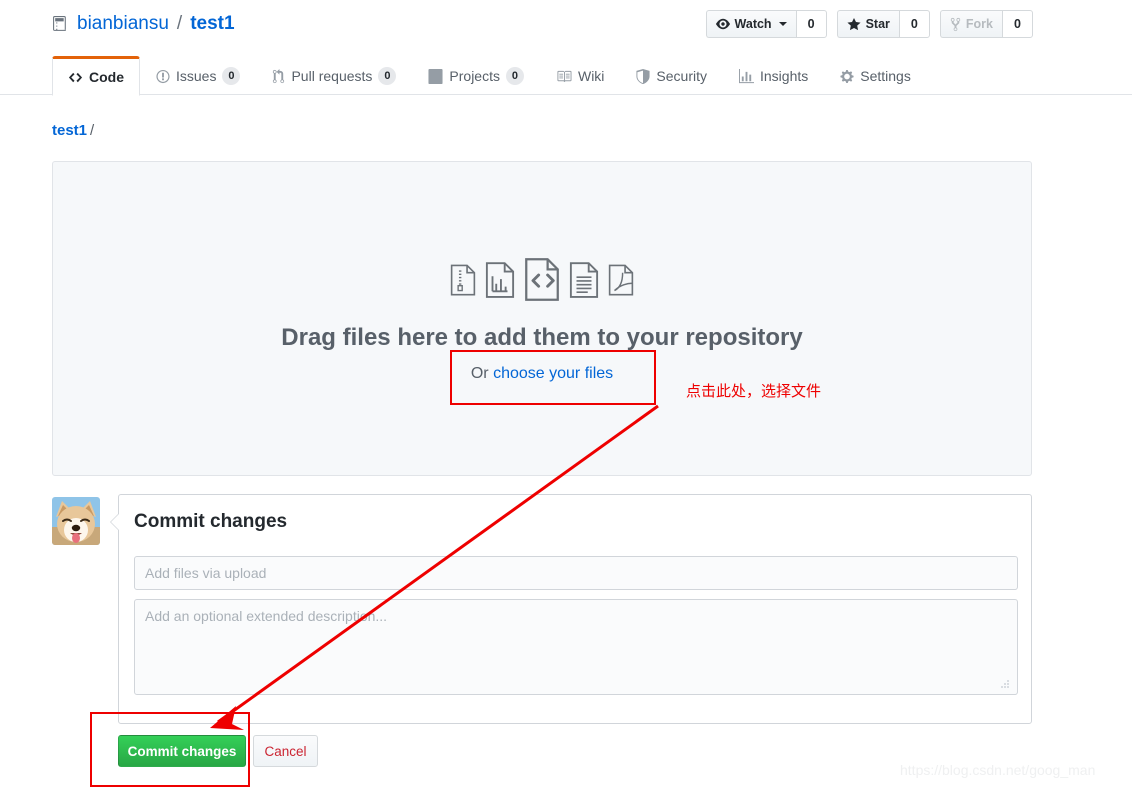  I want to click on code-icon, so click(75, 77).